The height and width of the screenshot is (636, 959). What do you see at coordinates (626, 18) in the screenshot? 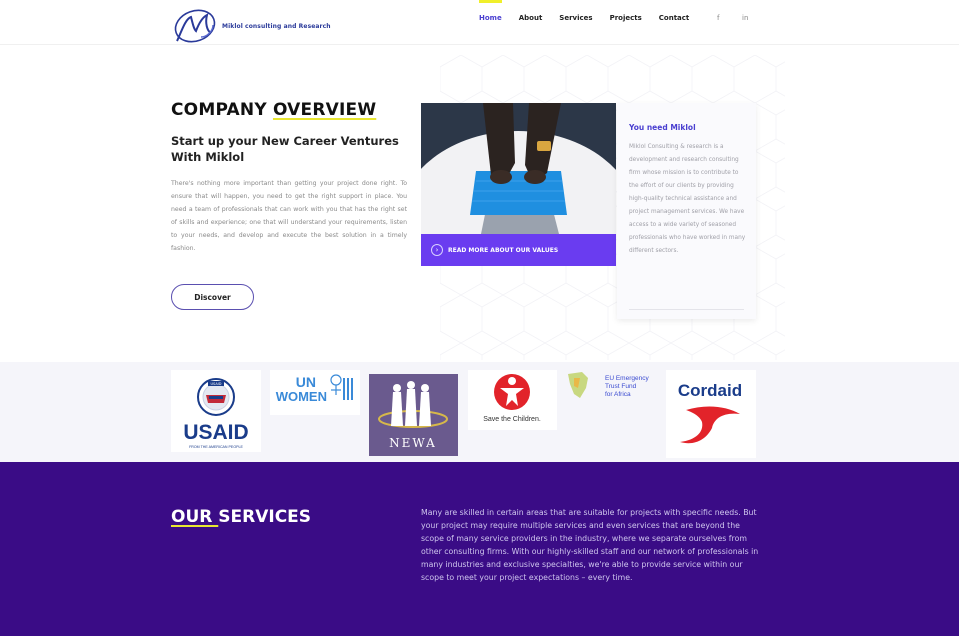
I see `nav-projects: Projects` at bounding box center [626, 18].